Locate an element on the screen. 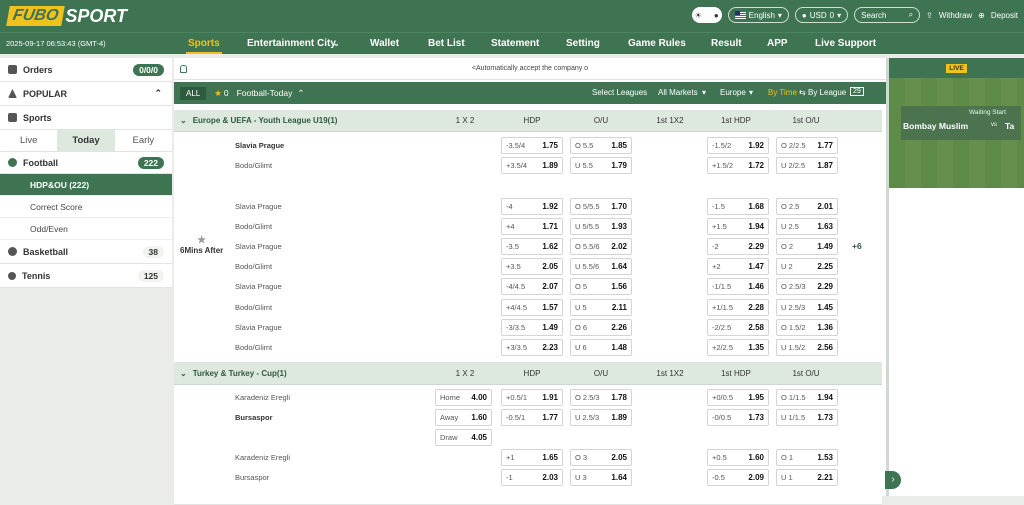 The width and height of the screenshot is (1024, 505). sidebar-sub-correct-score: Correct Score is located at coordinates (86, 207).